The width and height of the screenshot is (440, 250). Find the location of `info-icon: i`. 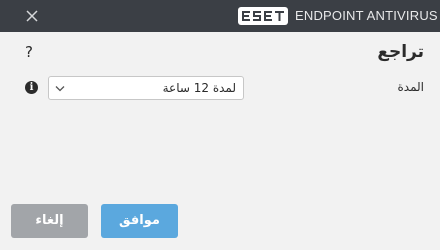

info-icon: i is located at coordinates (31, 87).